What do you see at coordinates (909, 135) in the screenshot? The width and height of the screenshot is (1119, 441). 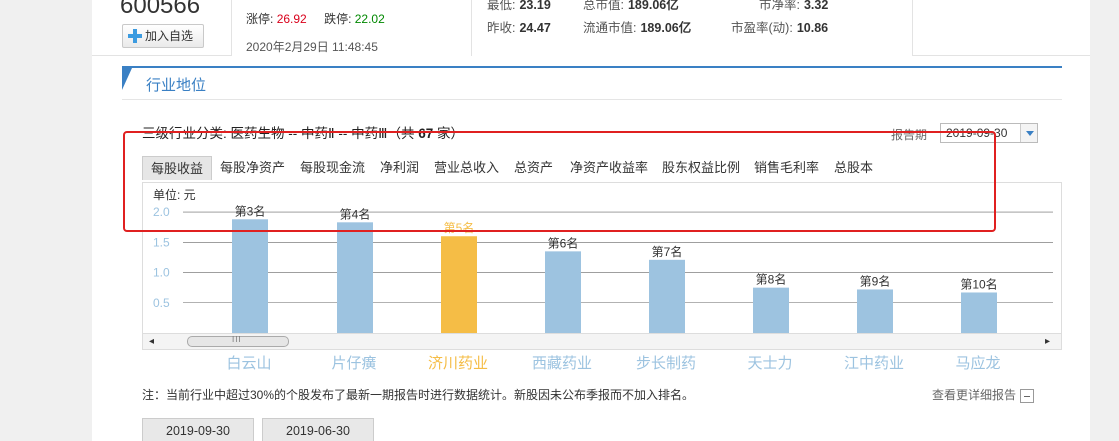 I see `report-period-label: 报告期` at bounding box center [909, 135].